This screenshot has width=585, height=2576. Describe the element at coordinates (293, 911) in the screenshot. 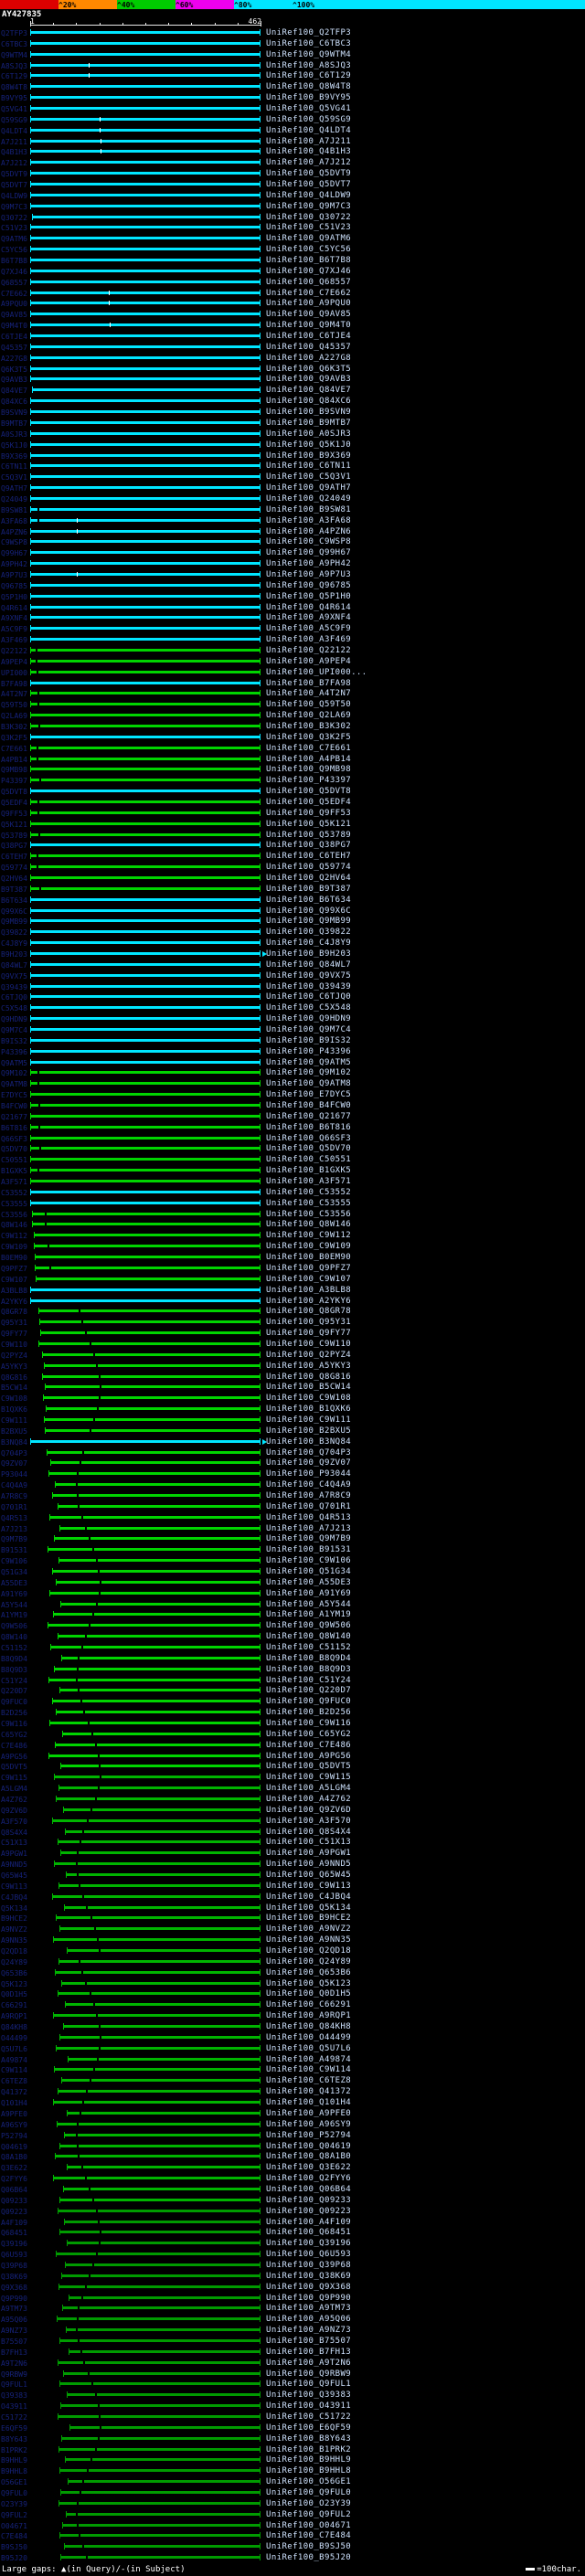

I see `hit-row: Q99X6C UniRef100_Q99X6C` at that location.